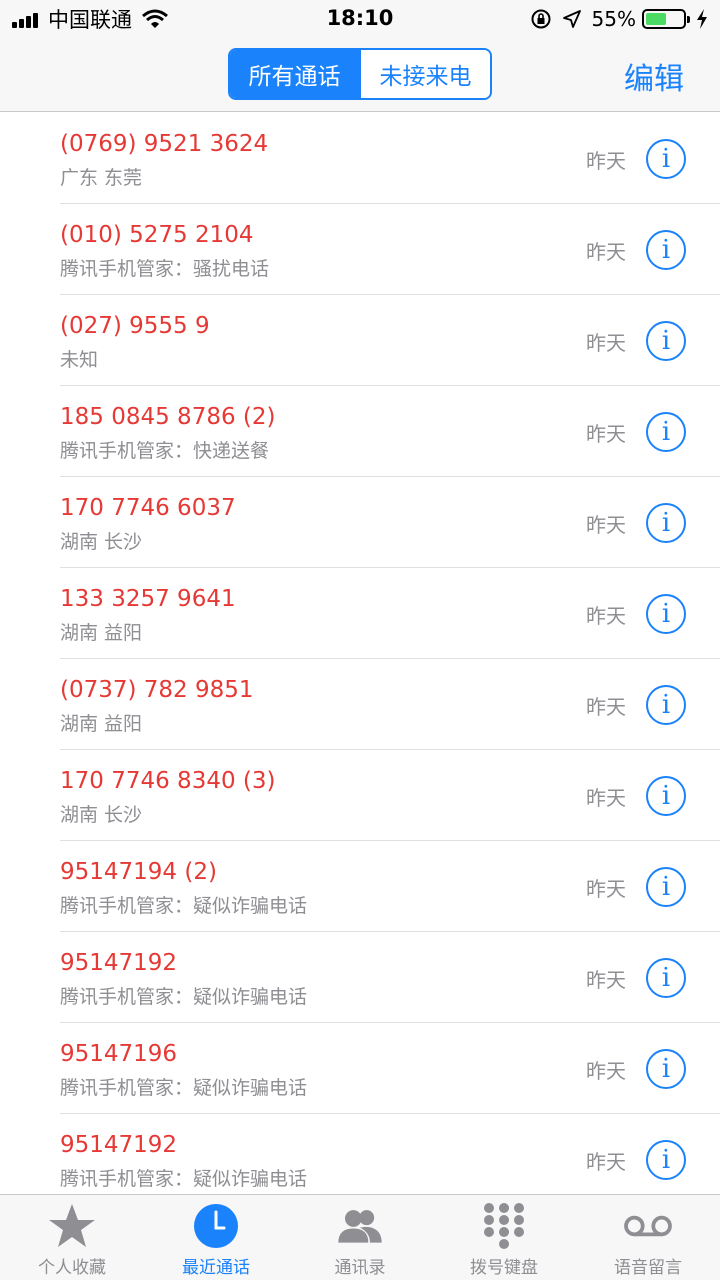 This screenshot has width=720, height=1280. What do you see at coordinates (360, 20) in the screenshot?
I see `status-bar: 中国联通 18:10 55%` at bounding box center [360, 20].